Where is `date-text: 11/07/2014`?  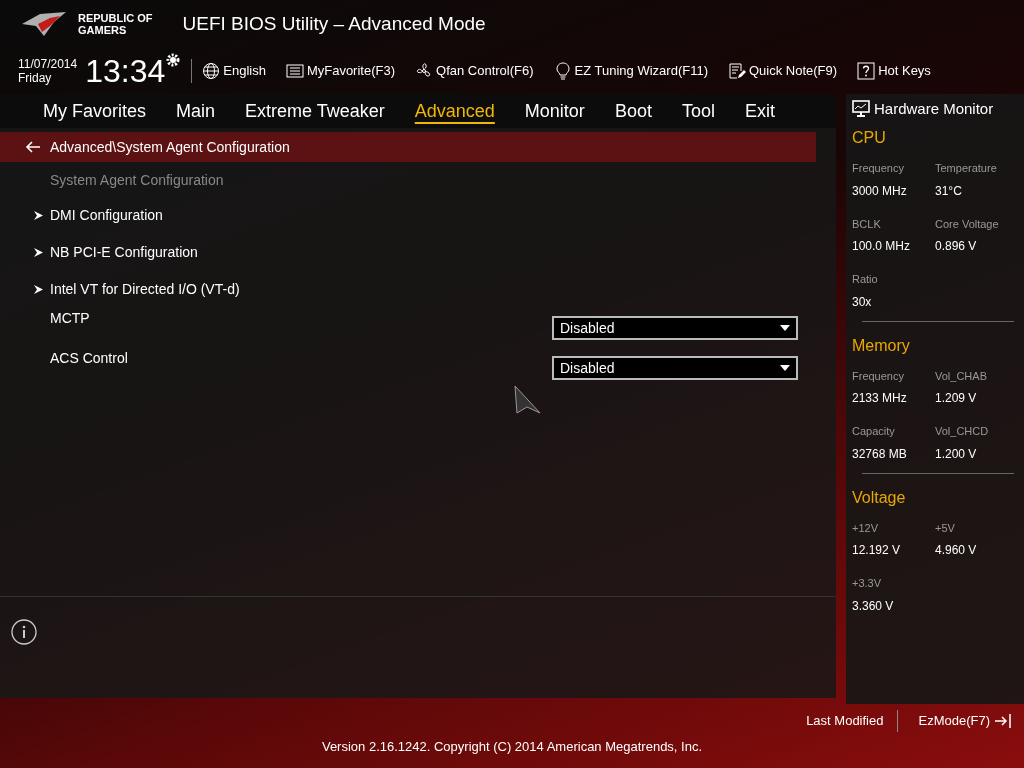
date-text: 11/07/2014 is located at coordinates (48, 64).